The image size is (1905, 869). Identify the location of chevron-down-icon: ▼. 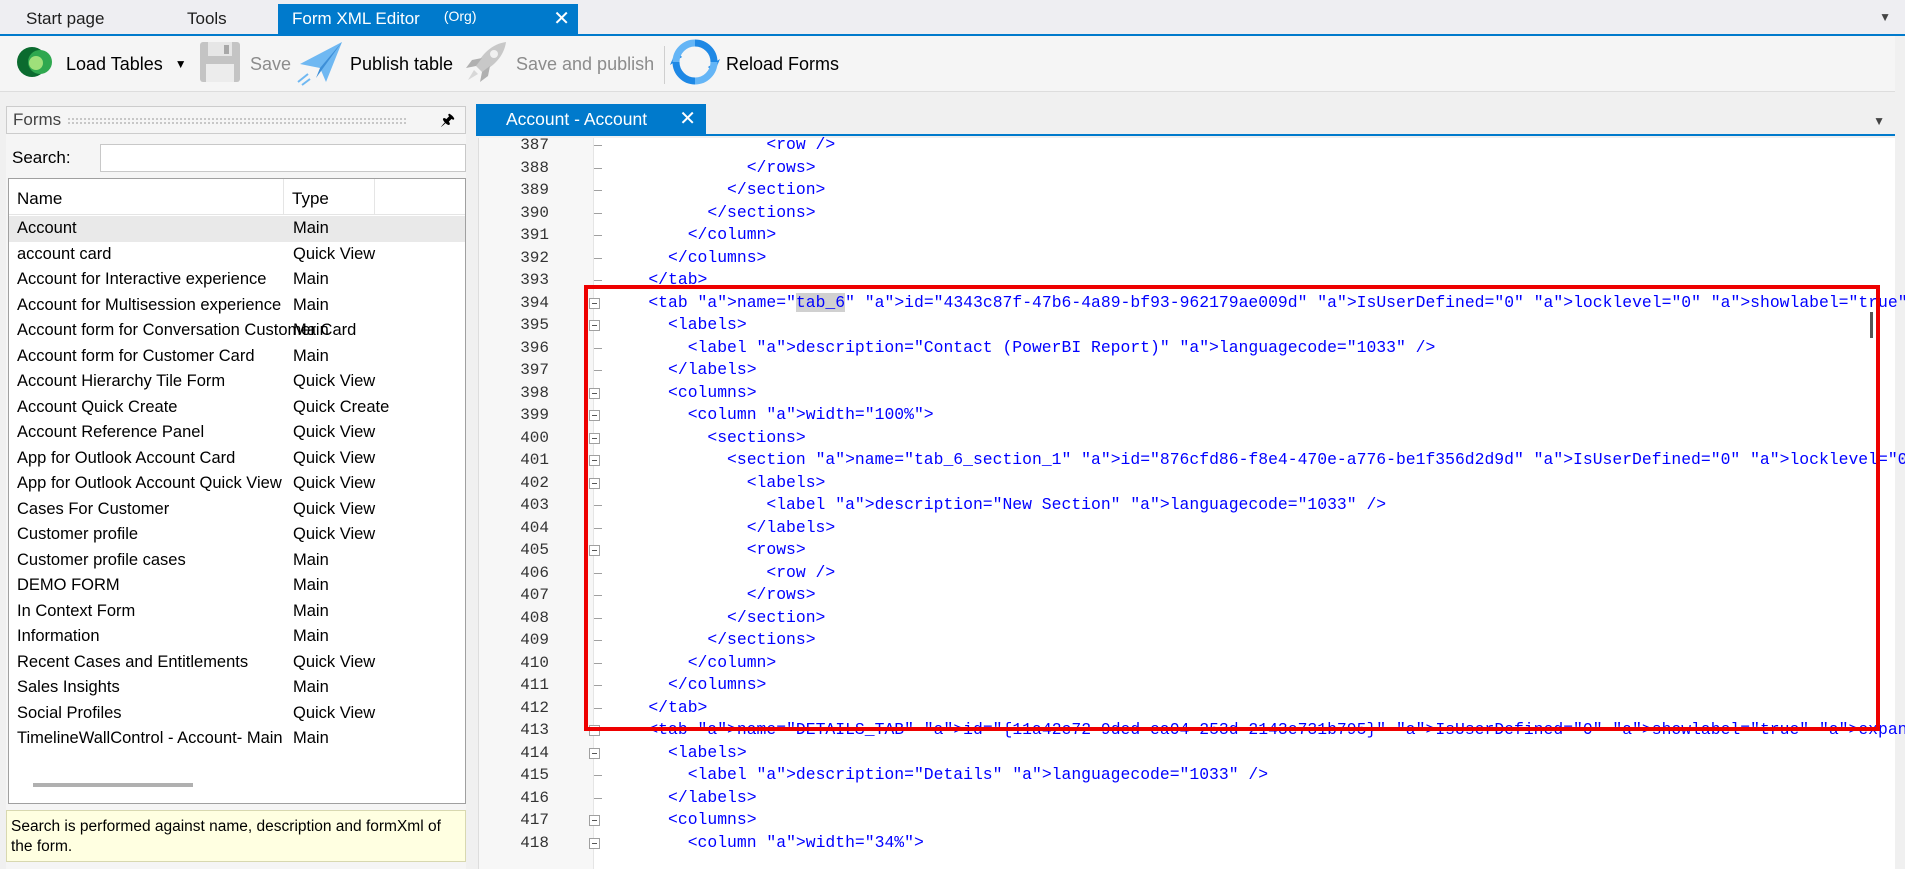
(181, 64).